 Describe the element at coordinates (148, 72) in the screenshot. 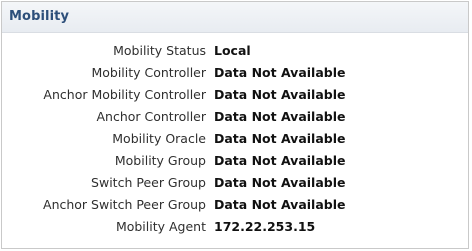

I see `detail-label: Mobility Controller` at that location.